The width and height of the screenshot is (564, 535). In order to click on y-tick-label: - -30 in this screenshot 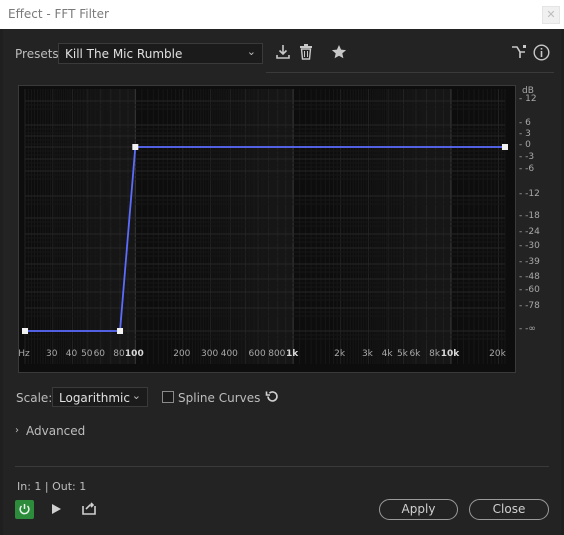, I will do `click(529, 246)`.